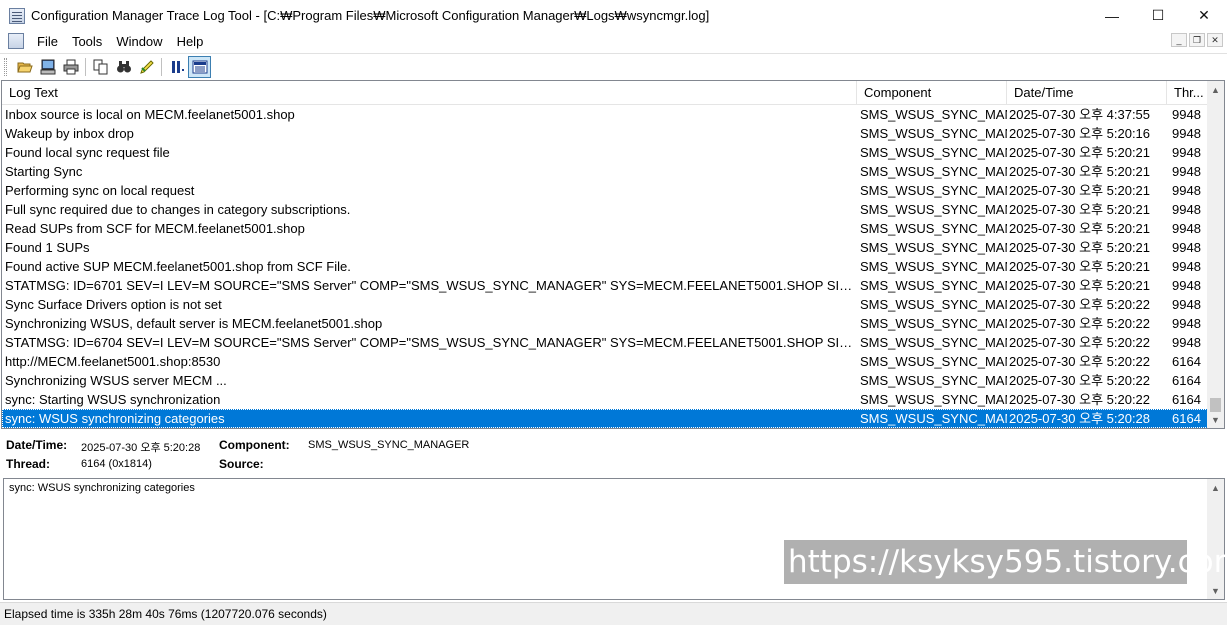  What do you see at coordinates (1112, 15) in the screenshot?
I see `minimize-button: —` at bounding box center [1112, 15].